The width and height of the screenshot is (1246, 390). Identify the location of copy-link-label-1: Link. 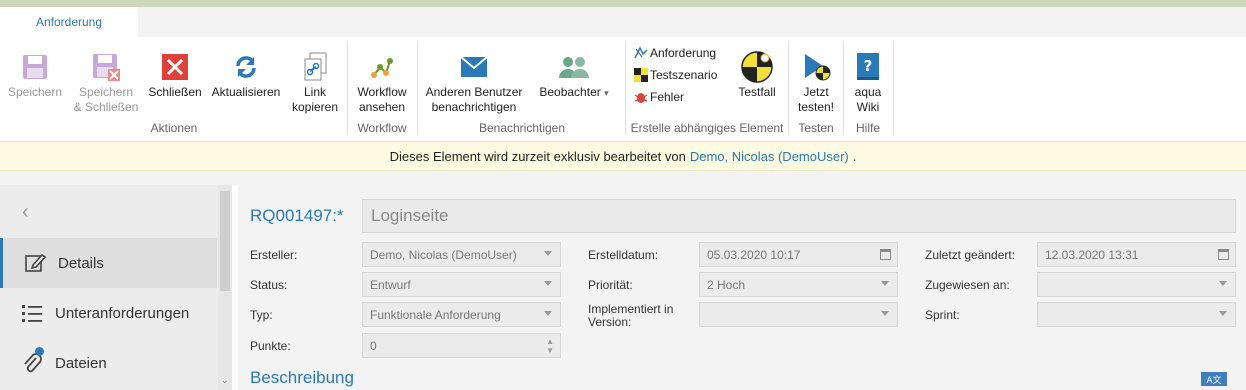
(314, 92).